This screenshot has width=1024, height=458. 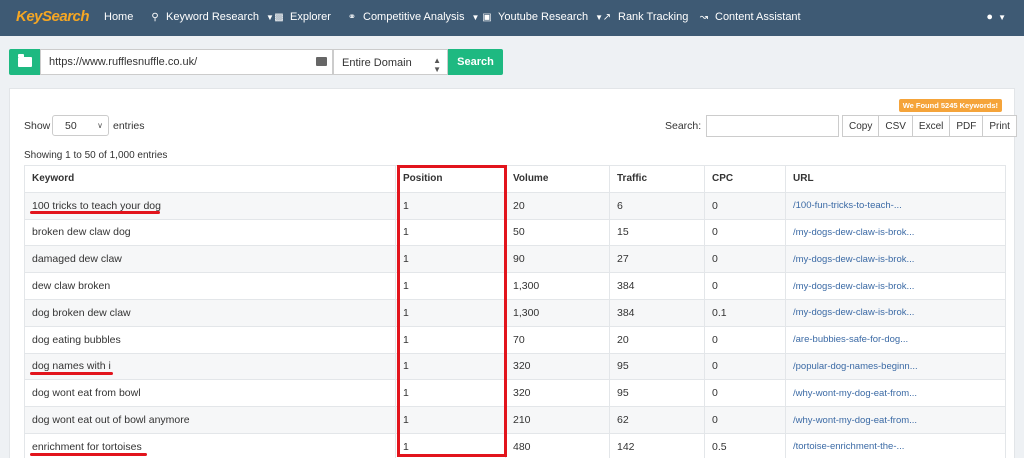 What do you see at coordinates (450, 179) in the screenshot?
I see `column-header-position: Position` at bounding box center [450, 179].